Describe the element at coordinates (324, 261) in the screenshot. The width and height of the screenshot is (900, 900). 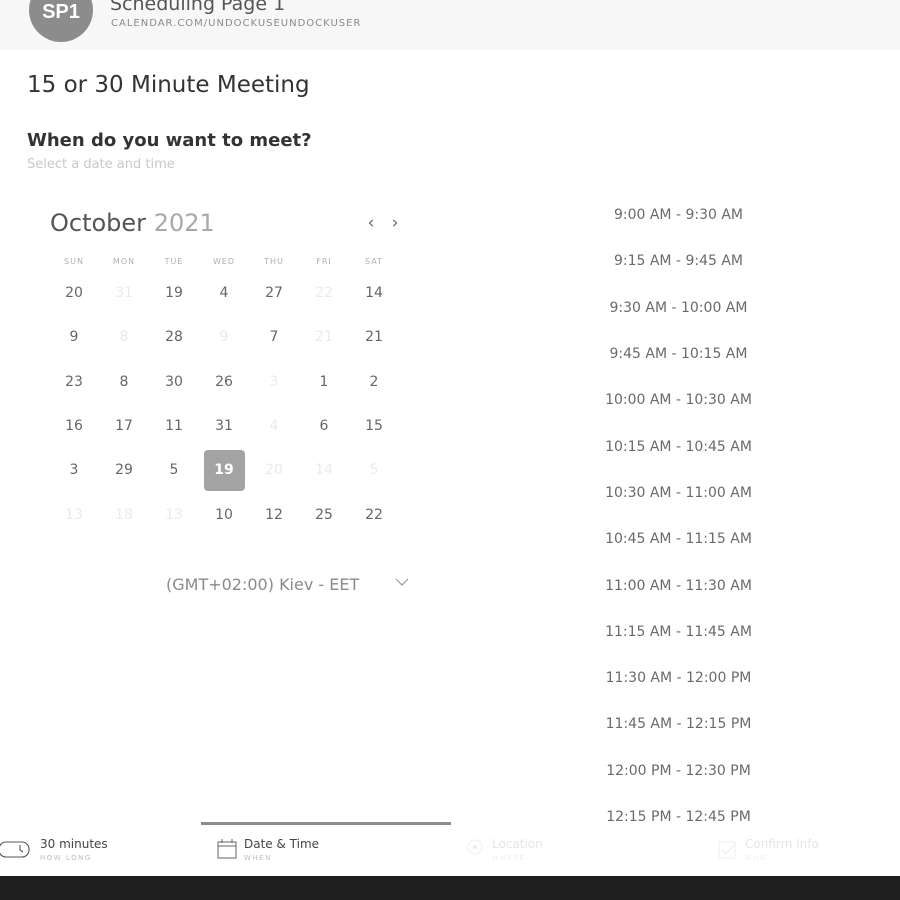
I see `weekday-label: FRI` at that location.